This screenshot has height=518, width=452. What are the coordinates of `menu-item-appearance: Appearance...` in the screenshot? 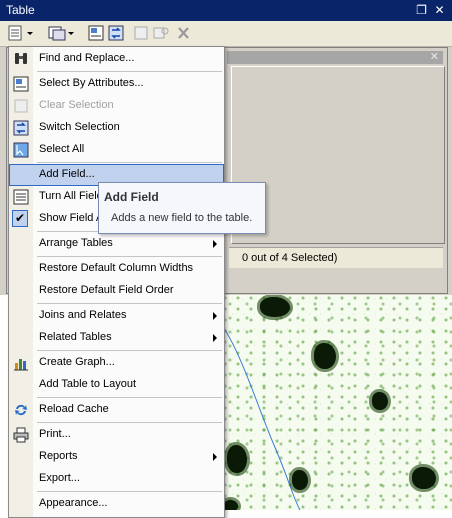 It's located at (116, 504).